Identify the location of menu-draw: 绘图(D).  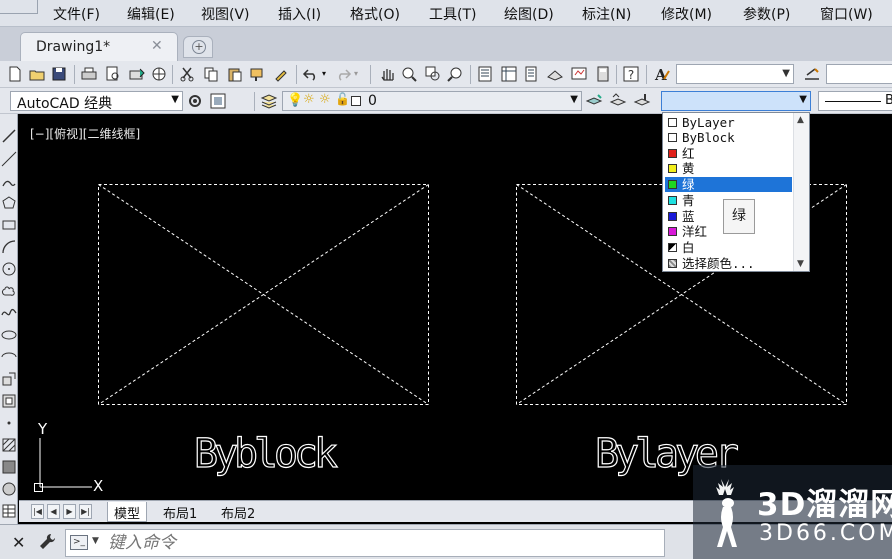
(529, 14).